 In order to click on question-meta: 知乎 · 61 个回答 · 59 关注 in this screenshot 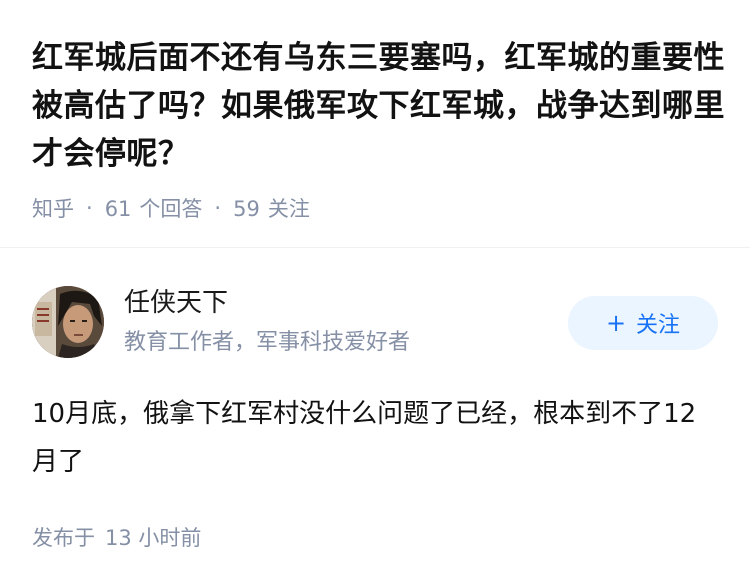, I will do `click(382, 208)`.